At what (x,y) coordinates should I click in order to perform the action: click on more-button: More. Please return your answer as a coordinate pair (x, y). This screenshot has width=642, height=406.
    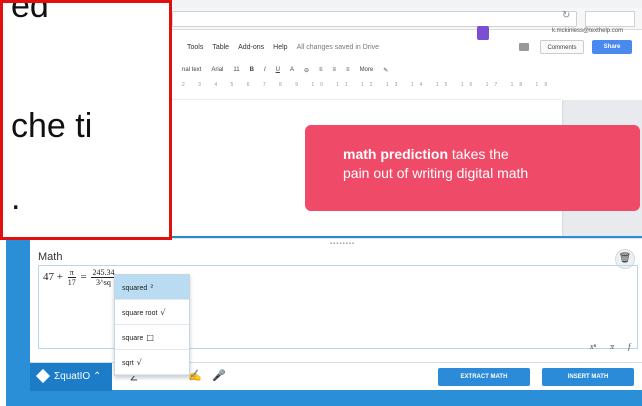
    Looking at the image, I should click on (367, 70).